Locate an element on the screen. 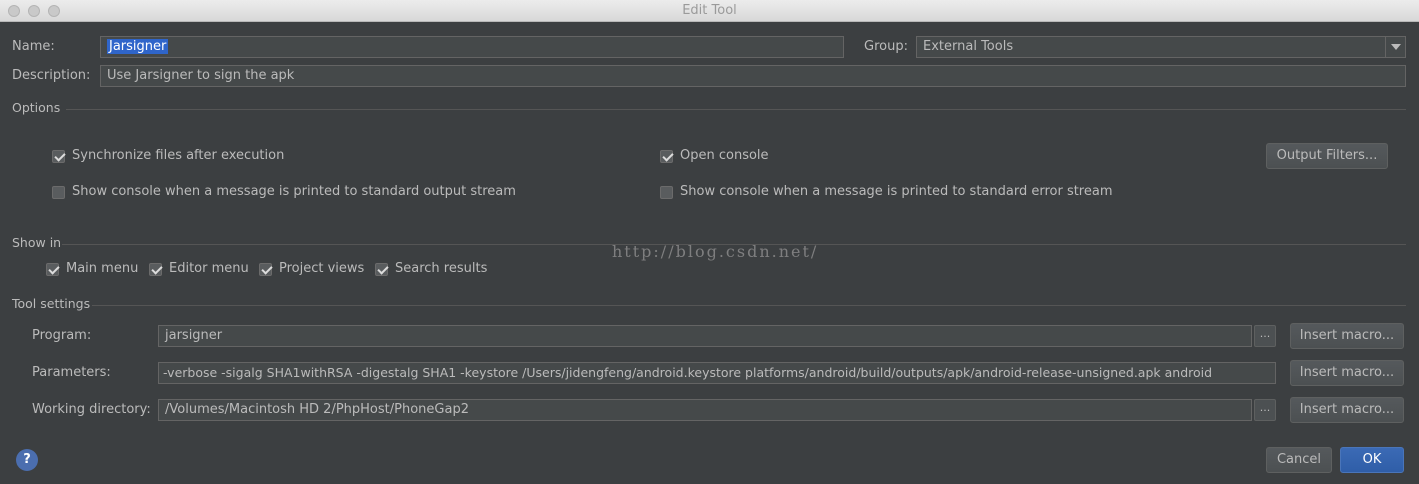  chevron-down-icon is located at coordinates (1395, 47).